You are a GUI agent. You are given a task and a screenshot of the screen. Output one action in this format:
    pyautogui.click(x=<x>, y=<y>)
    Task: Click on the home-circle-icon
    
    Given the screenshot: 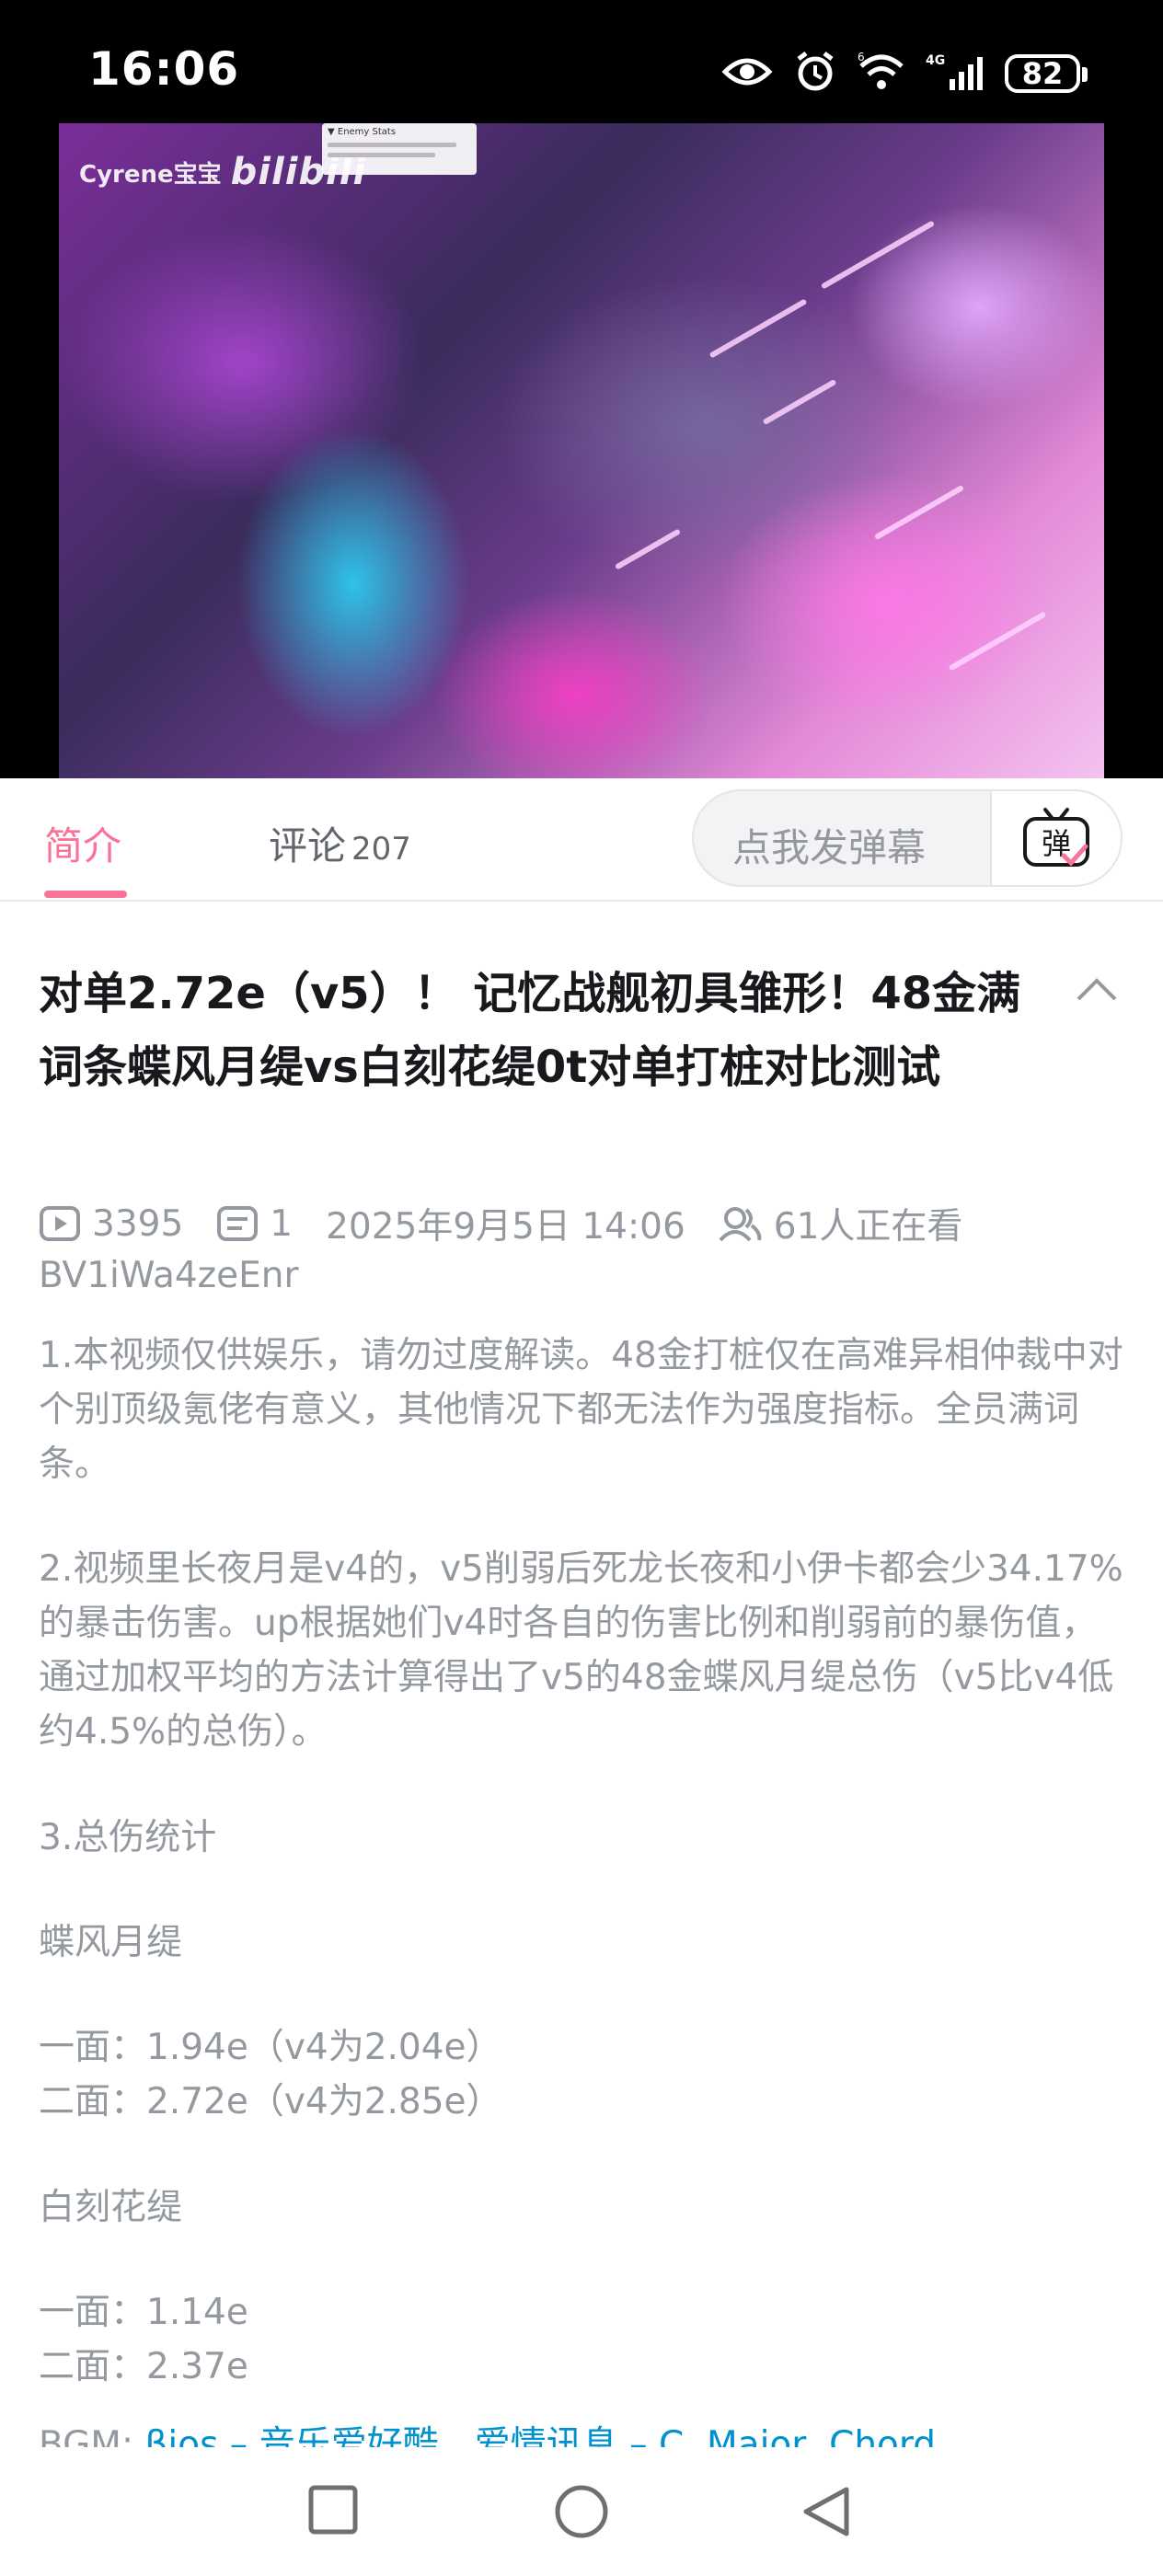 What is the action you would take?
    pyautogui.click(x=581, y=2513)
    